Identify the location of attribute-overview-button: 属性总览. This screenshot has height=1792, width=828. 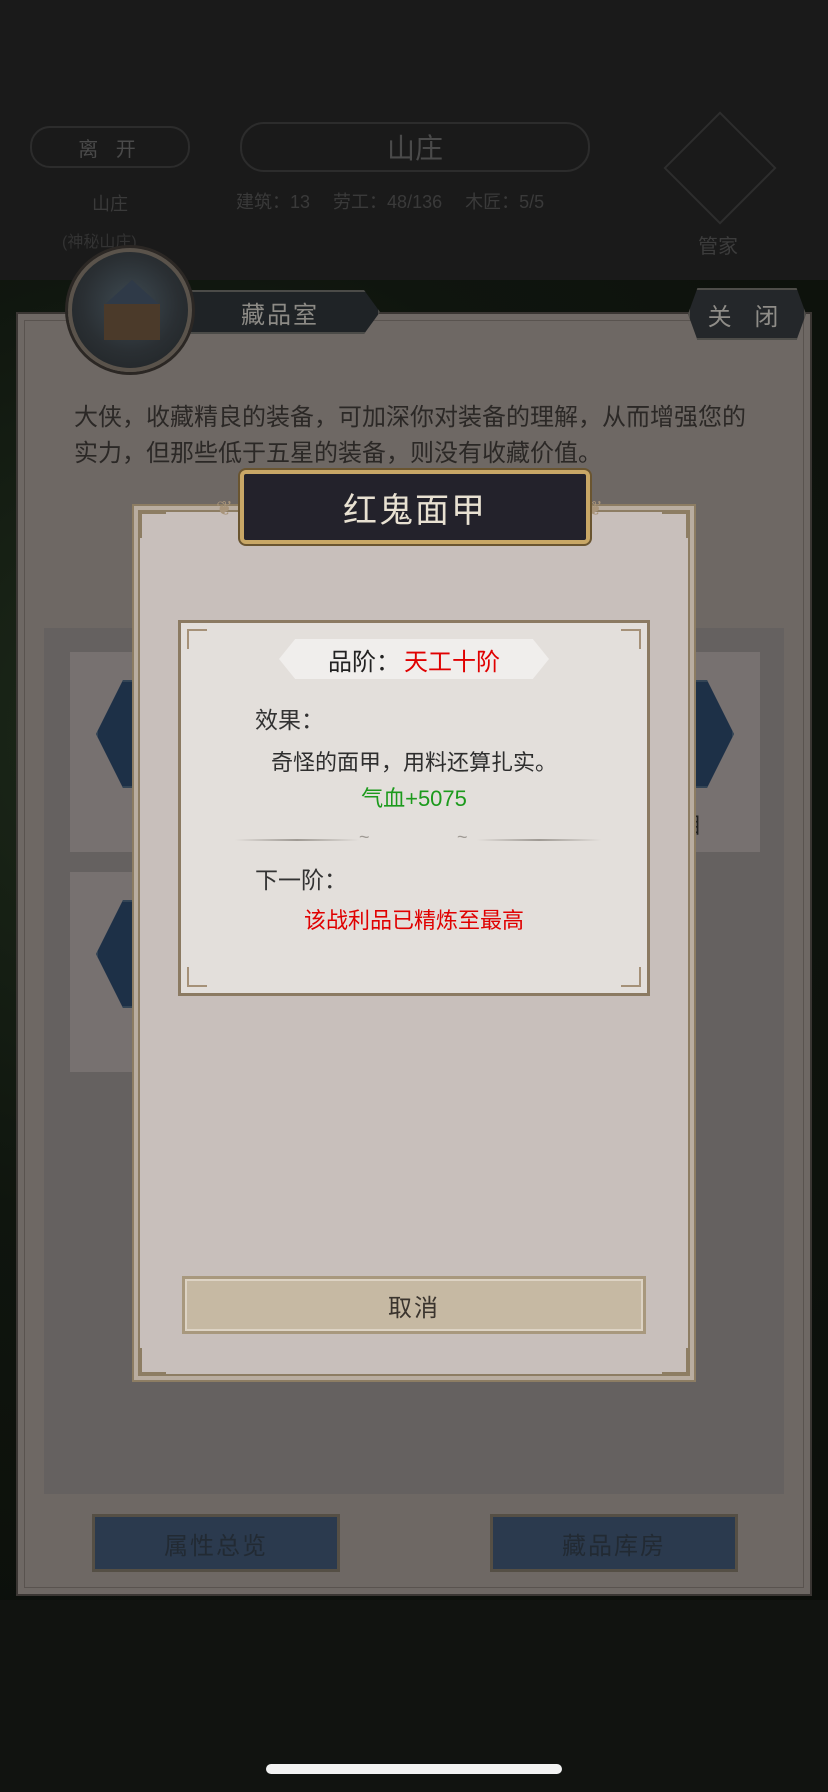
(216, 1543).